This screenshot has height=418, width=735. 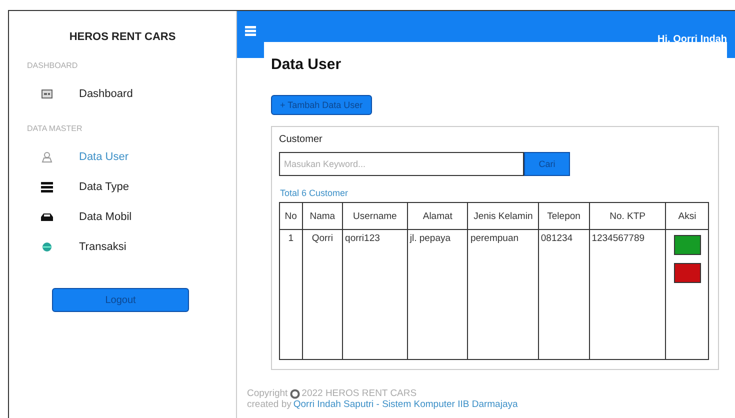 What do you see at coordinates (86, 217) in the screenshot?
I see `sidebar-item: Data Mobil` at bounding box center [86, 217].